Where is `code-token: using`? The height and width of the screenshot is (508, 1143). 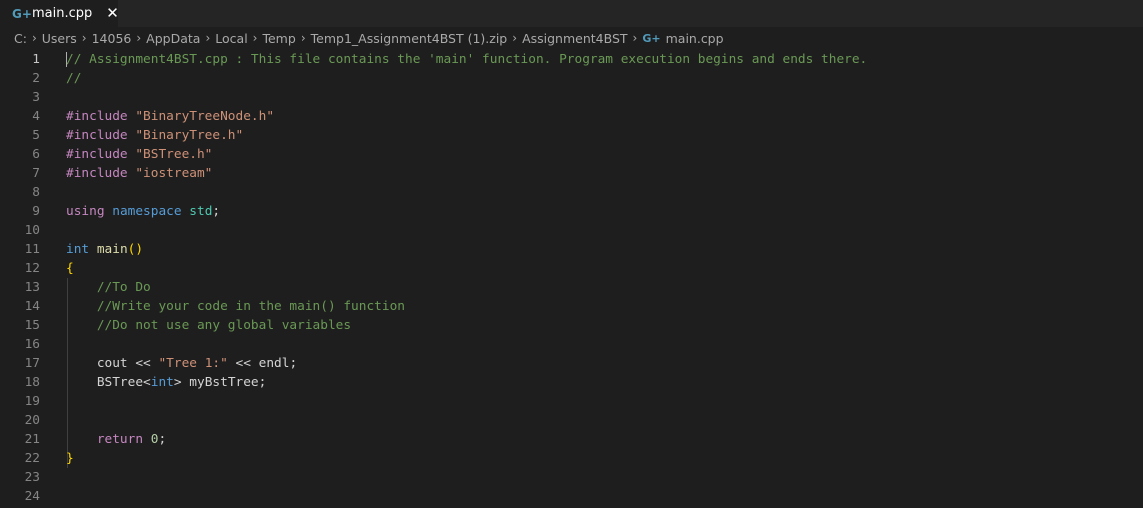 code-token: using is located at coordinates (89, 211).